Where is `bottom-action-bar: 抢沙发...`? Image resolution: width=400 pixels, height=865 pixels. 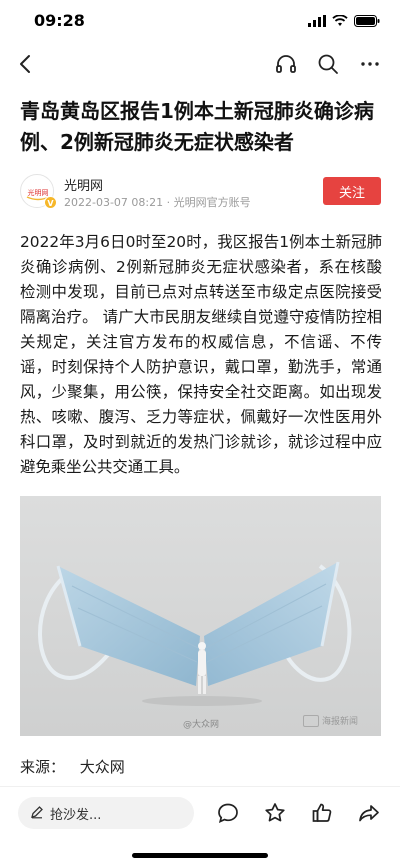
bottom-action-bar: 抢沙发... is located at coordinates (200, 825).